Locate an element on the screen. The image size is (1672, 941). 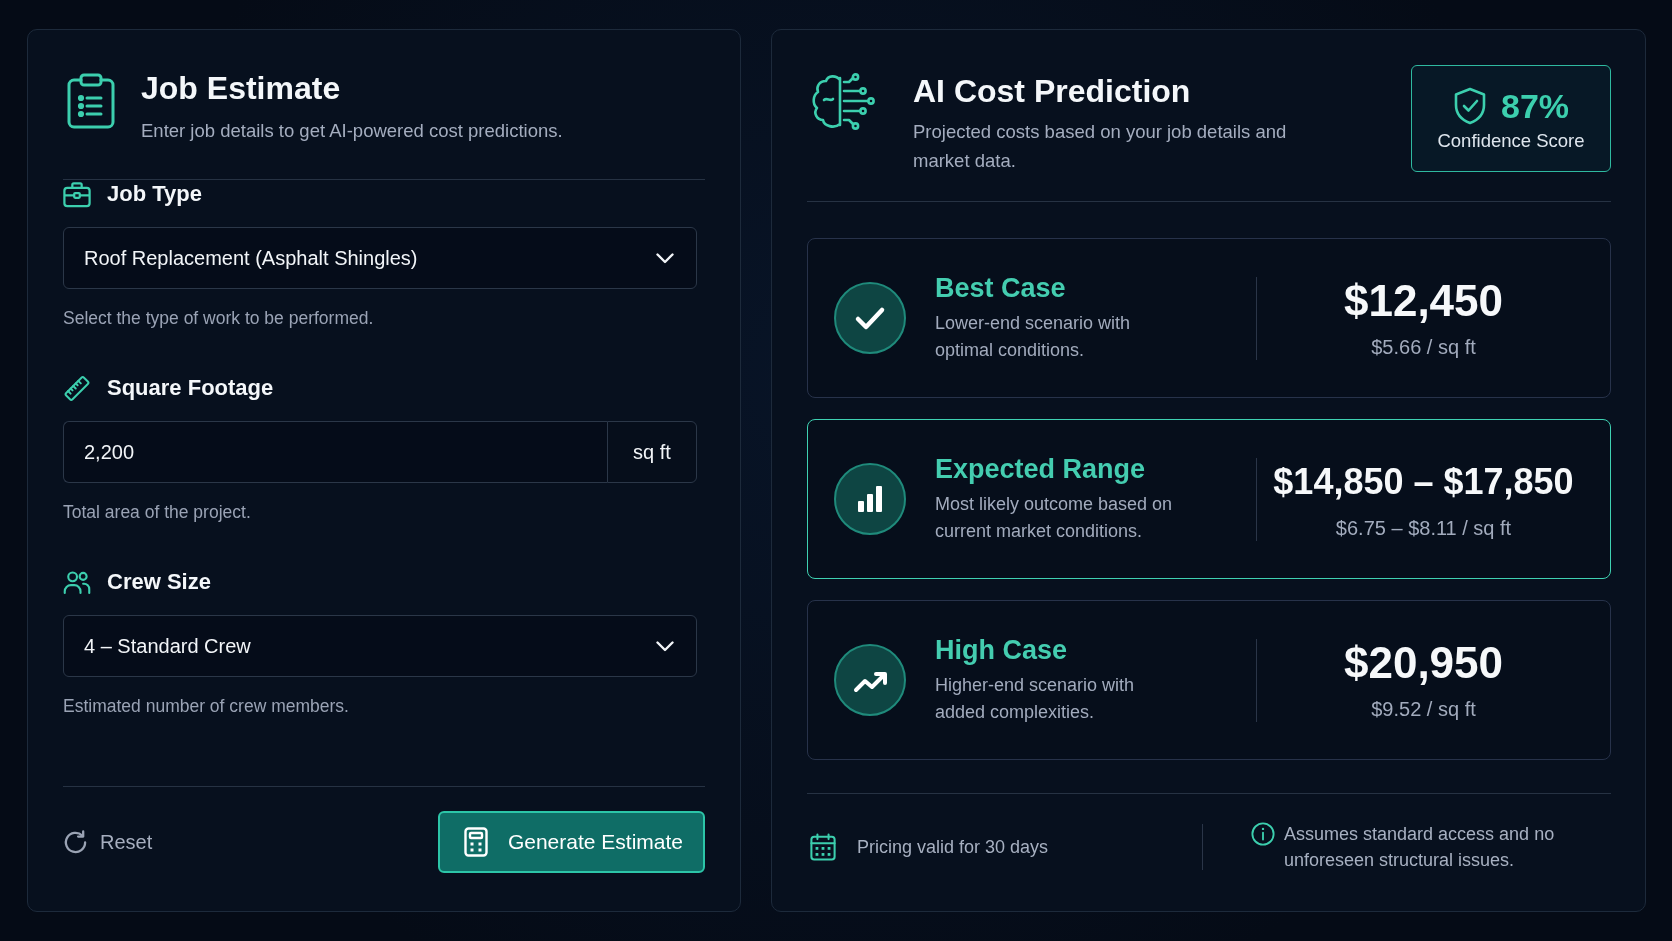
people-icon is located at coordinates (77, 582).